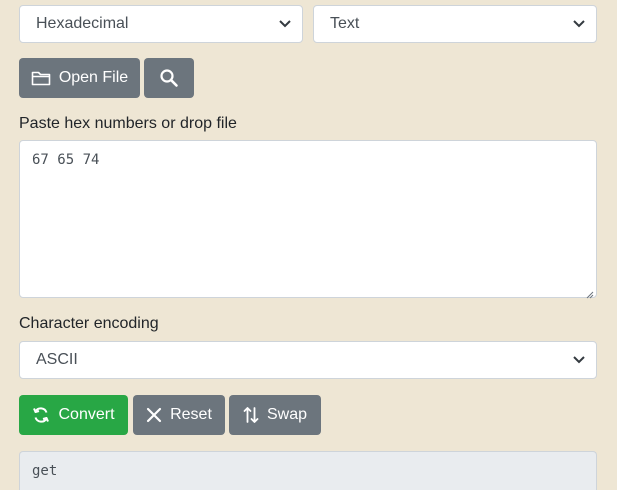  What do you see at coordinates (455, 24) in the screenshot?
I see `to-format-select: Text` at bounding box center [455, 24].